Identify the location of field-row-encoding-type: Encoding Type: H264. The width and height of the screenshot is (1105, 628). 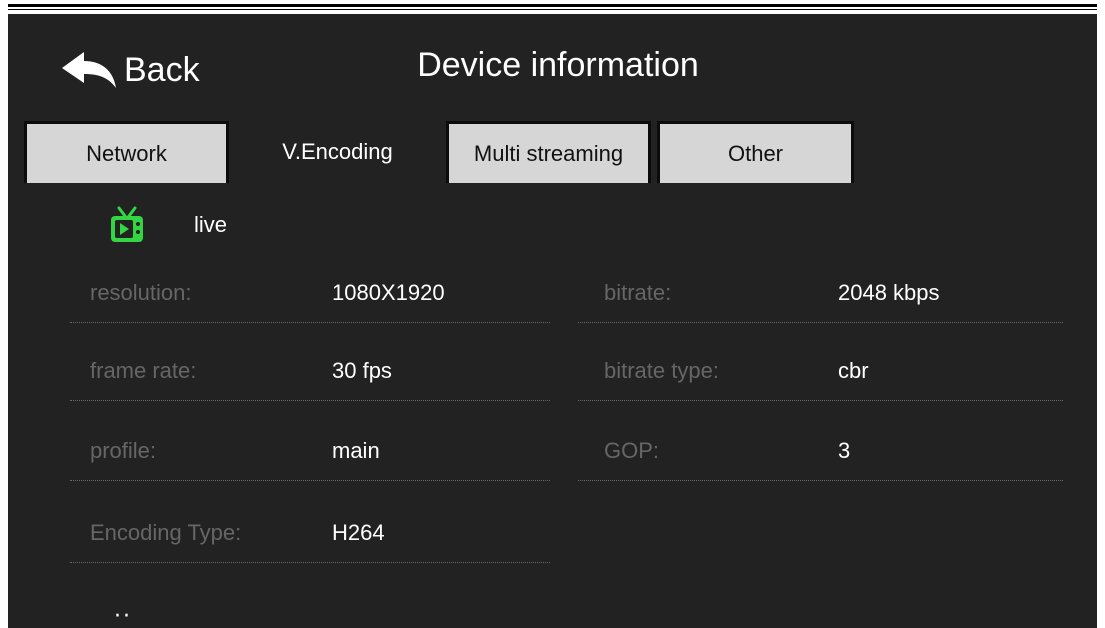
(310, 532).